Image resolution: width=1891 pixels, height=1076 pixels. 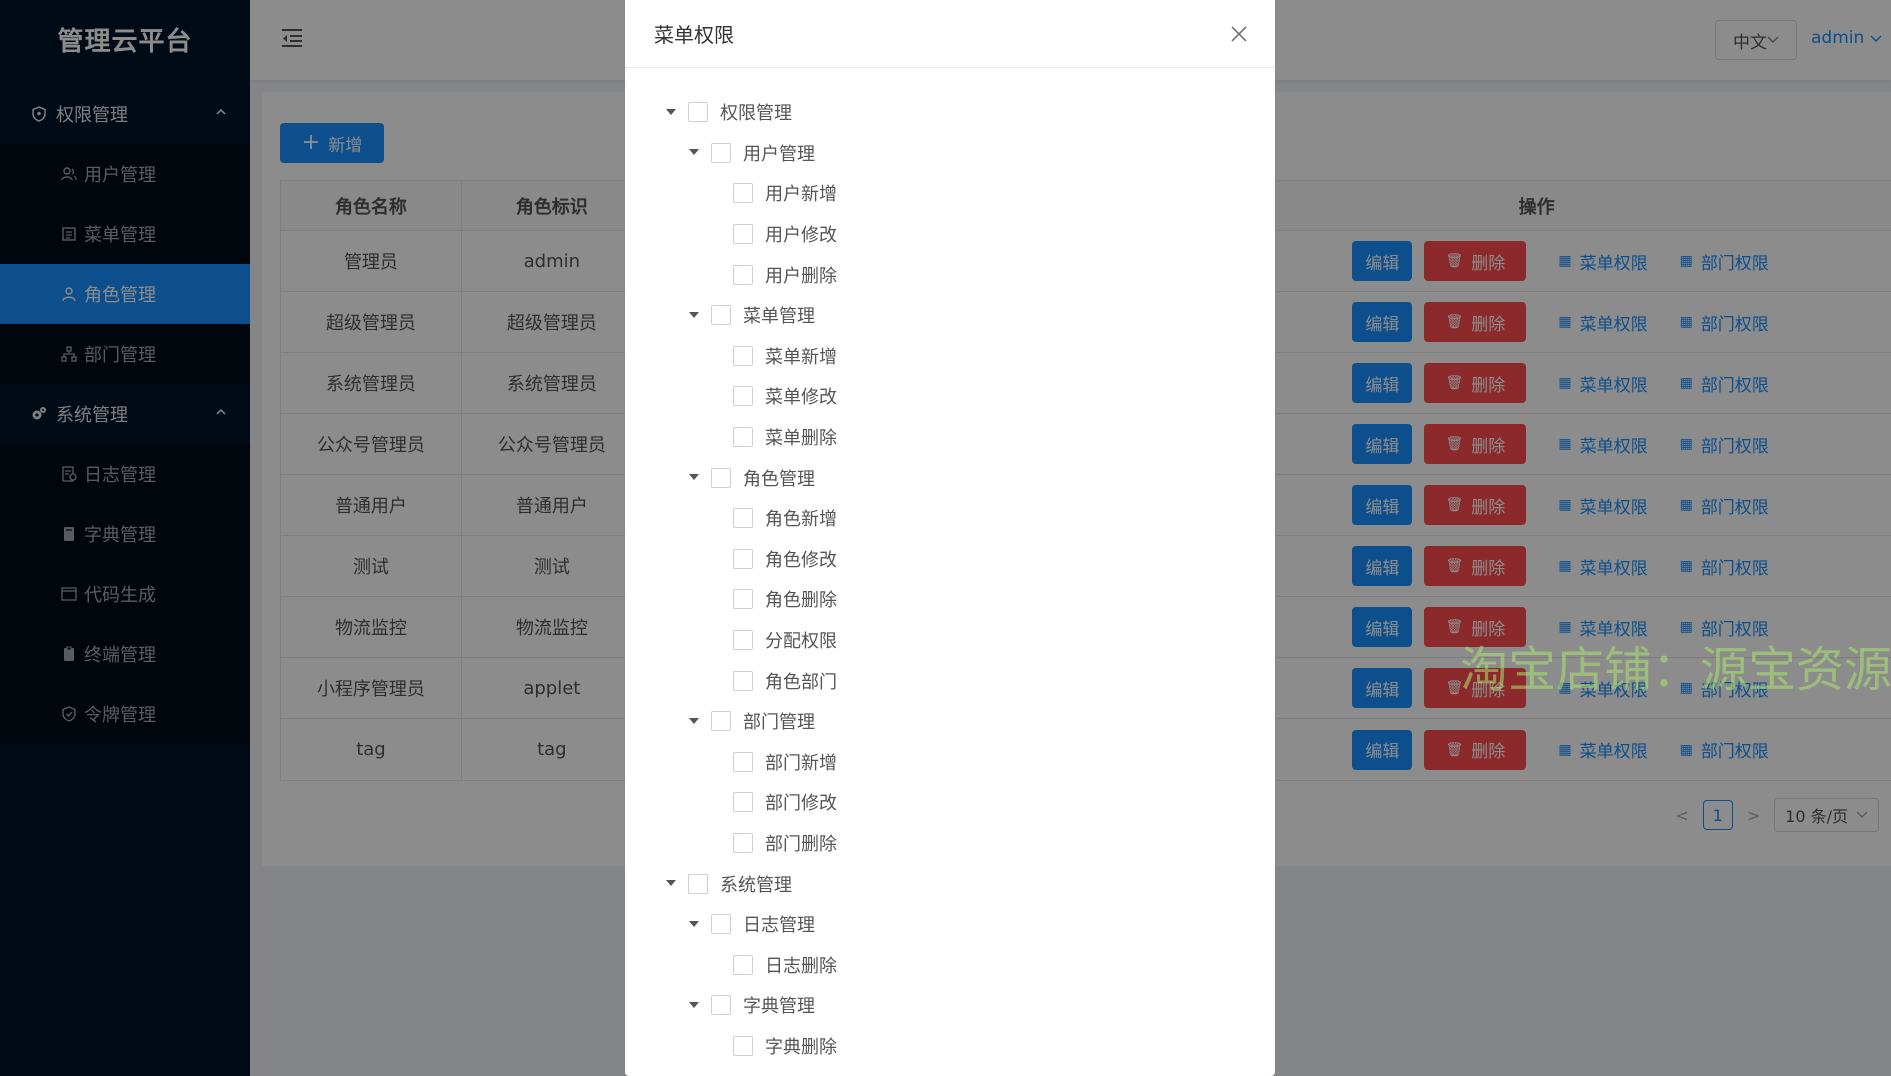 What do you see at coordinates (801, 357) in the screenshot?
I see `tree-node-label: 菜单新增` at bounding box center [801, 357].